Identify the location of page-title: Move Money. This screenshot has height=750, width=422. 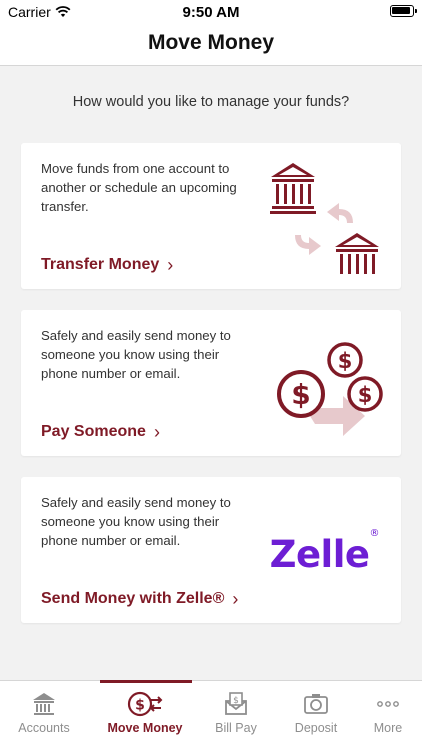
(211, 42).